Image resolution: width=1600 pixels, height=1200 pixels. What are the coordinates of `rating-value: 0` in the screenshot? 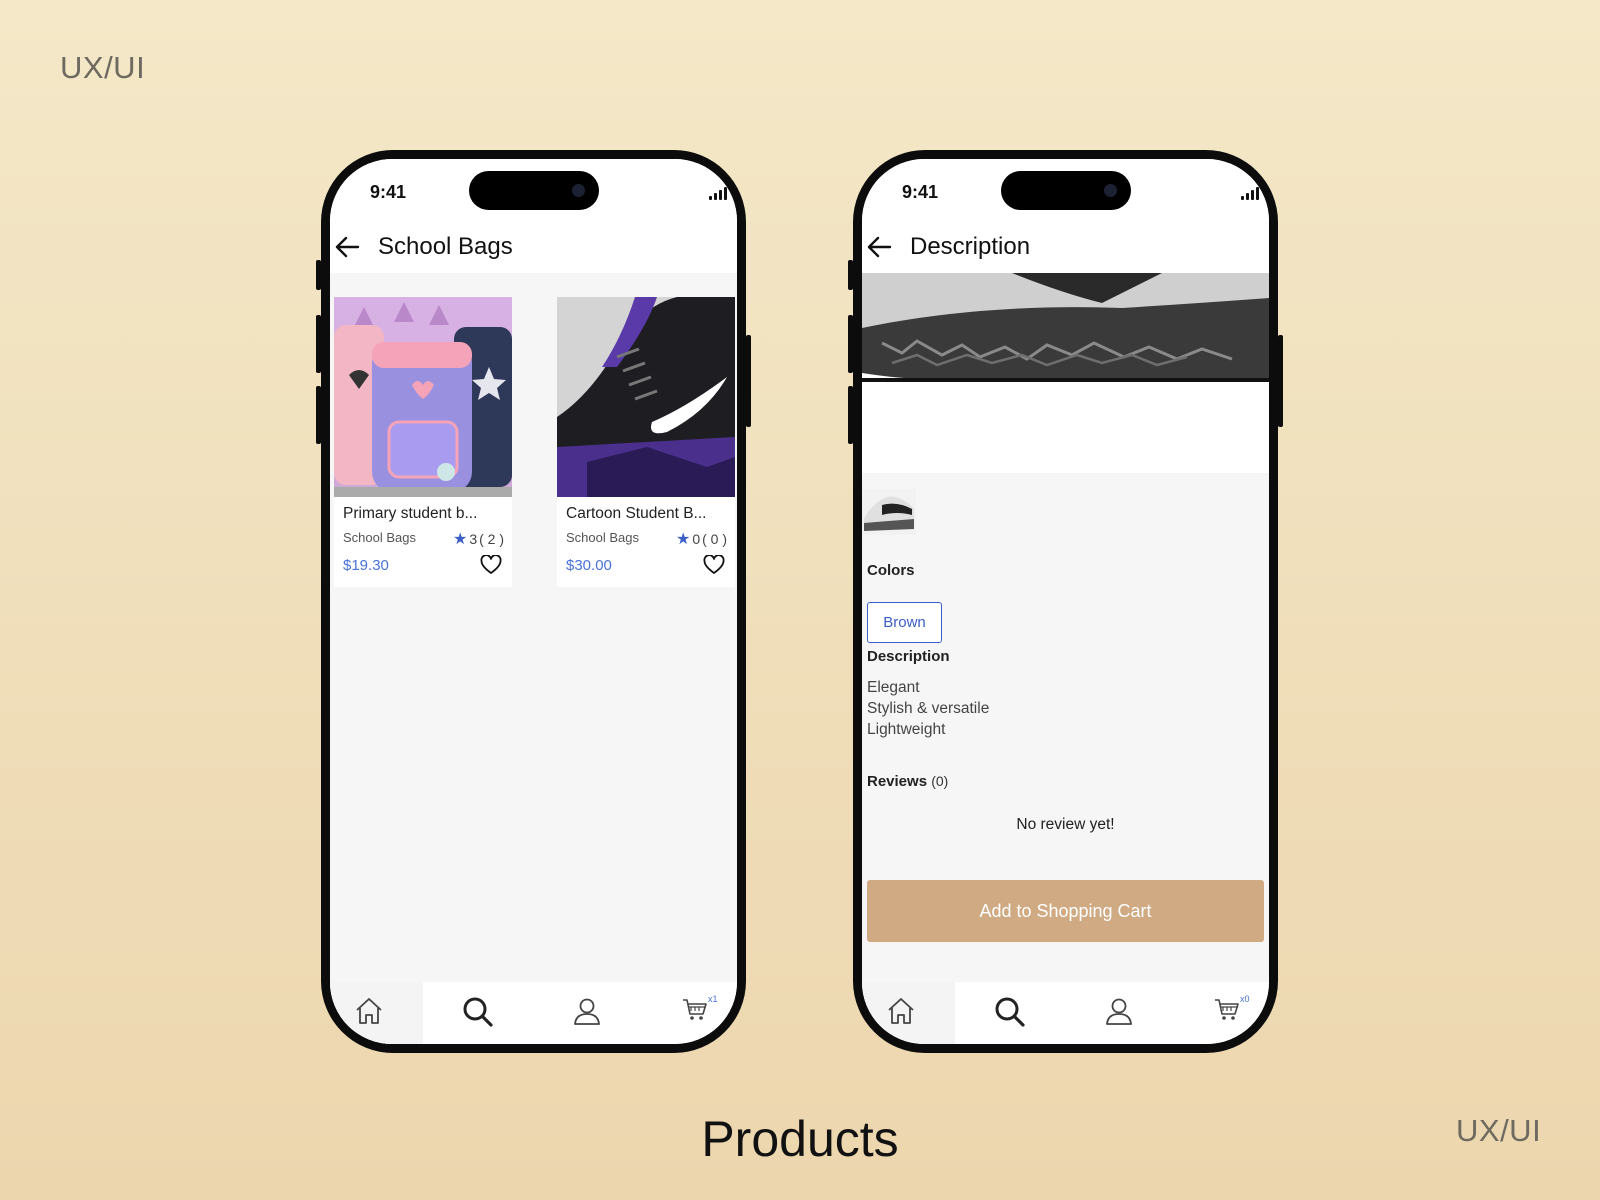 It's located at (696, 539).